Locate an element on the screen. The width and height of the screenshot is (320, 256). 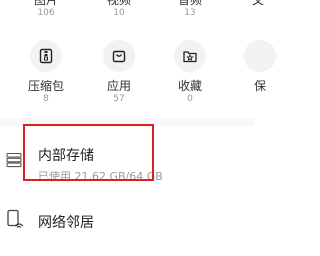
category-documents: 文 is located at coordinates (258, 3).